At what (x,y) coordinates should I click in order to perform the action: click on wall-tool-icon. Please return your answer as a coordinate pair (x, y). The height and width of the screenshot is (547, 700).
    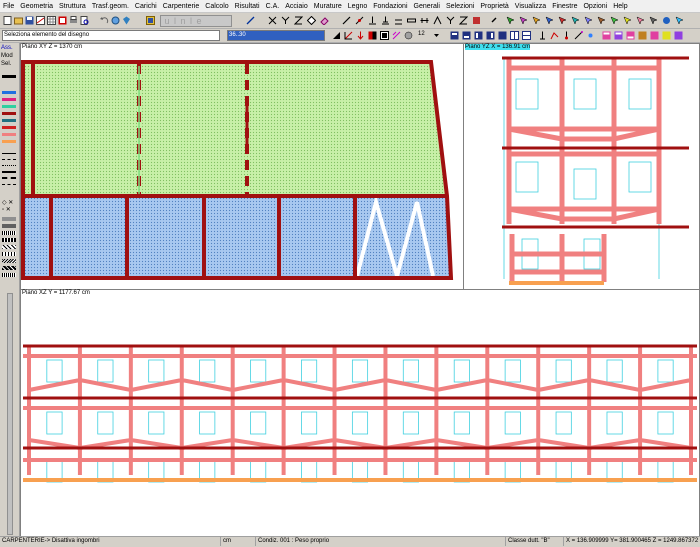
    Looking at the image, I should click on (398, 20).